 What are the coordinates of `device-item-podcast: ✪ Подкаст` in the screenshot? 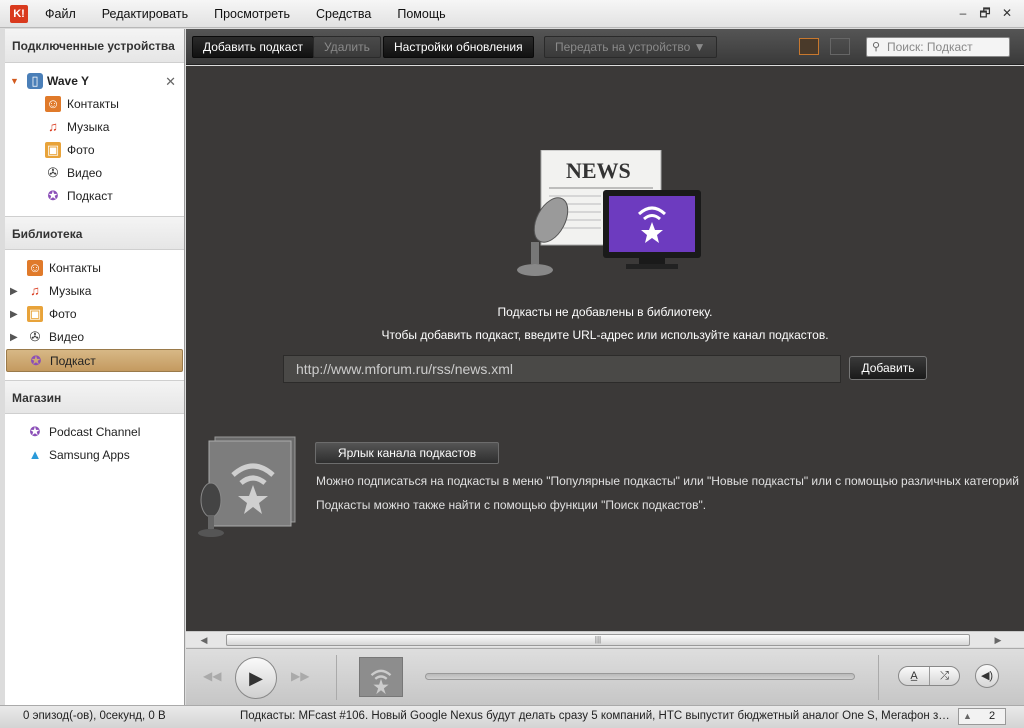 It's located at (94, 196).